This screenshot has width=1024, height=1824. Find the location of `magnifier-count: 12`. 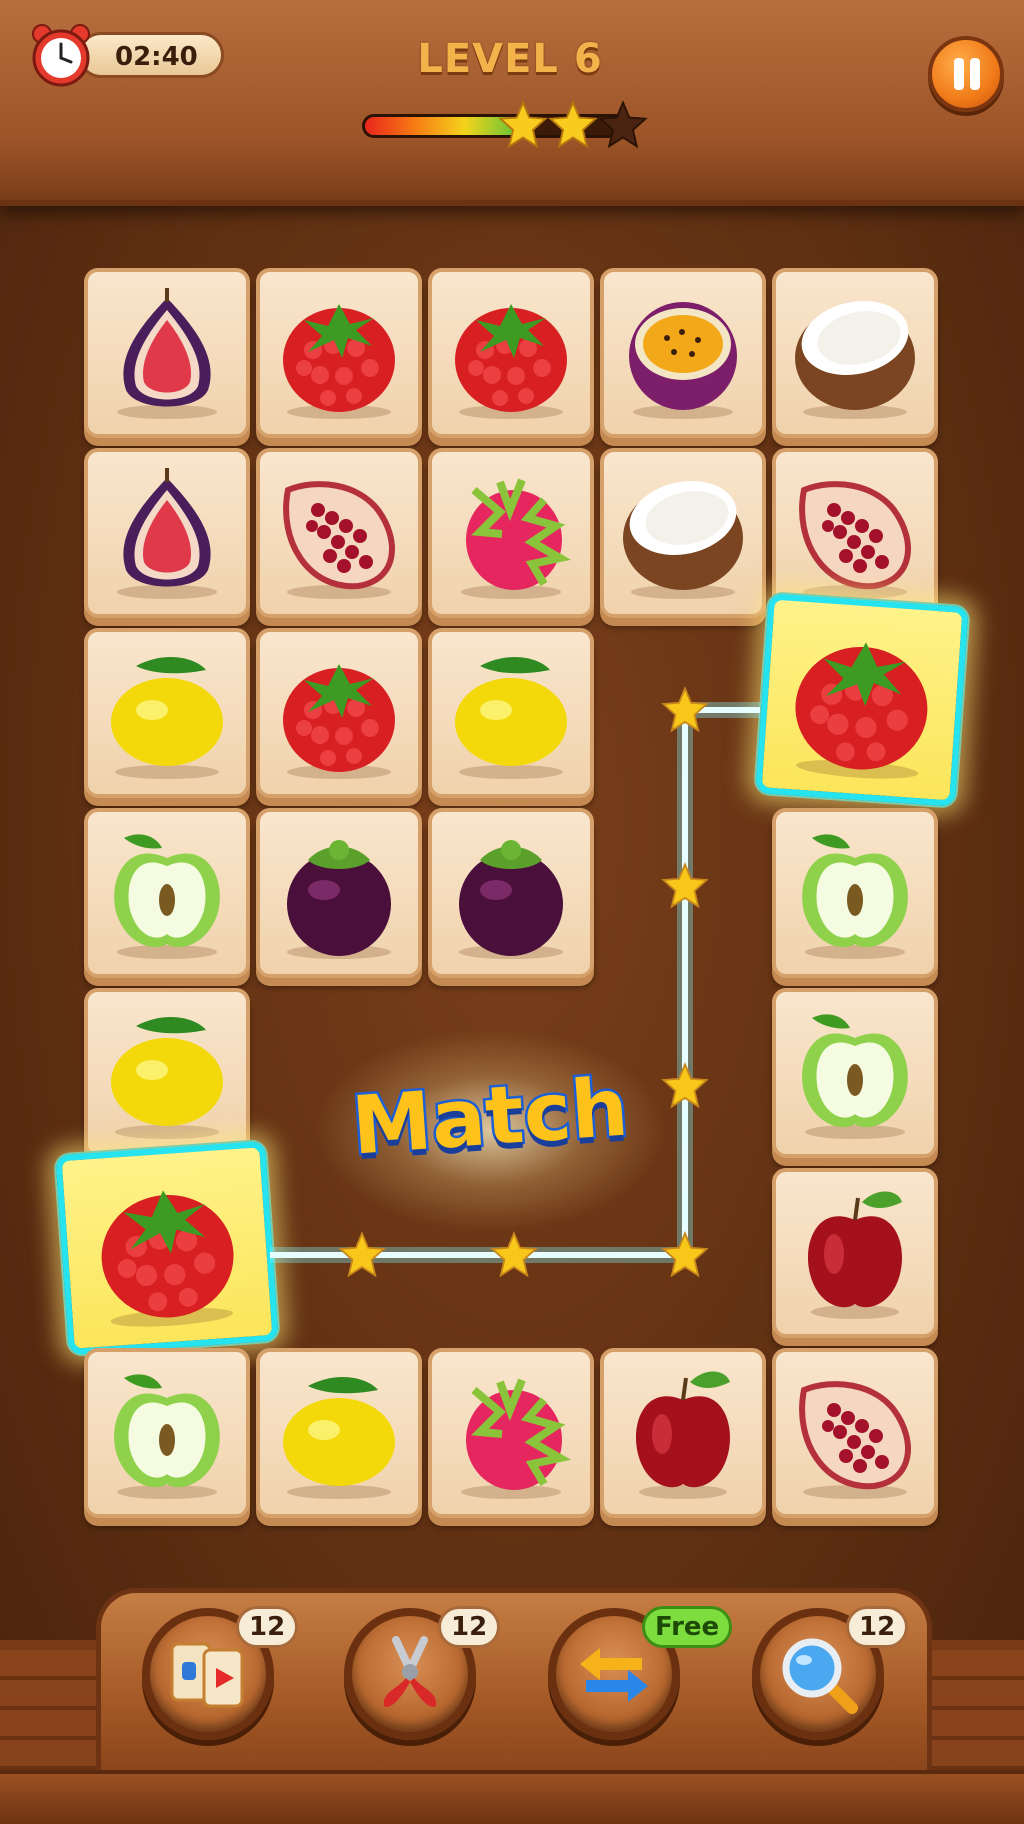

magnifier-count: 12 is located at coordinates (877, 1627).